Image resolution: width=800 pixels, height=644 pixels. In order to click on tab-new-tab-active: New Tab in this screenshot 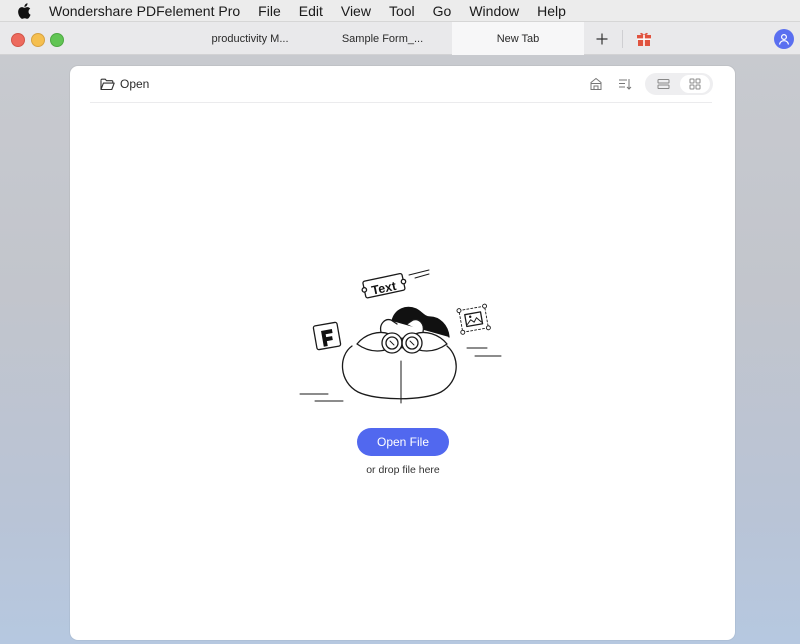, I will do `click(518, 38)`.